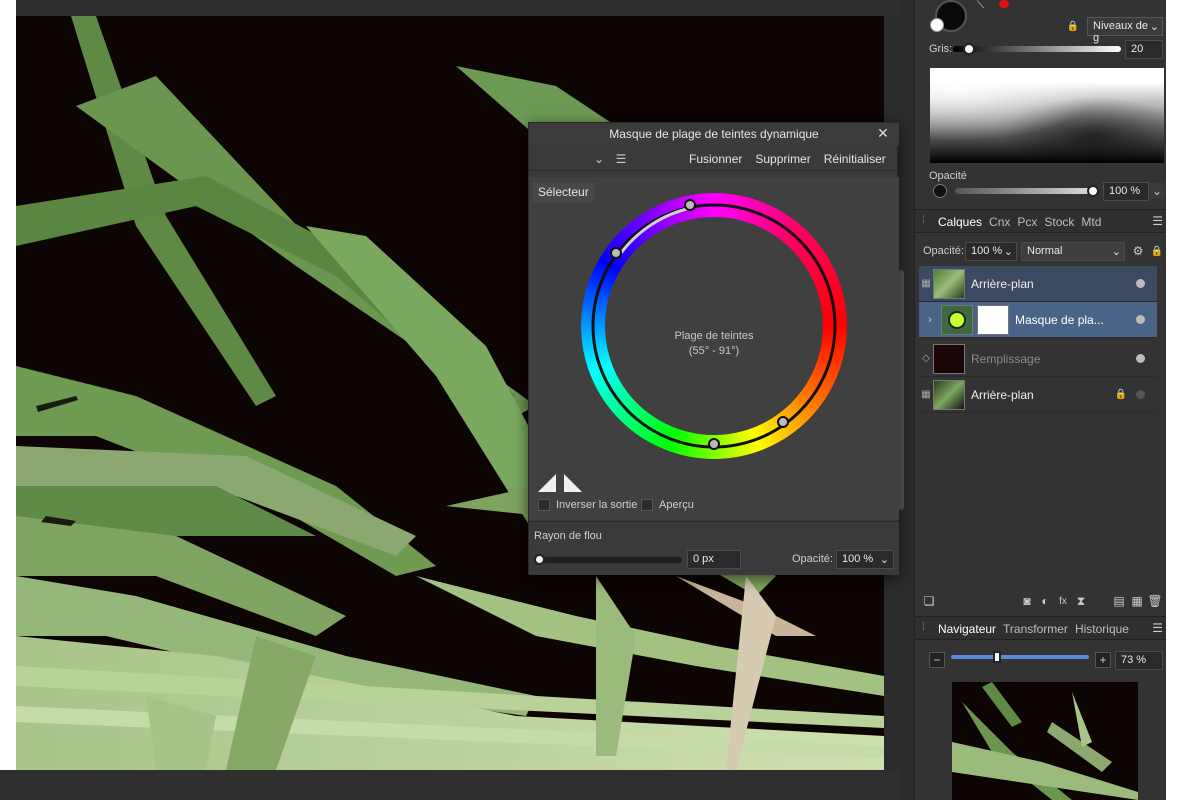 The height and width of the screenshot is (800, 1196). What do you see at coordinates (1038, 359) in the screenshot?
I see `layer-row: ◇ Remplissage` at bounding box center [1038, 359].